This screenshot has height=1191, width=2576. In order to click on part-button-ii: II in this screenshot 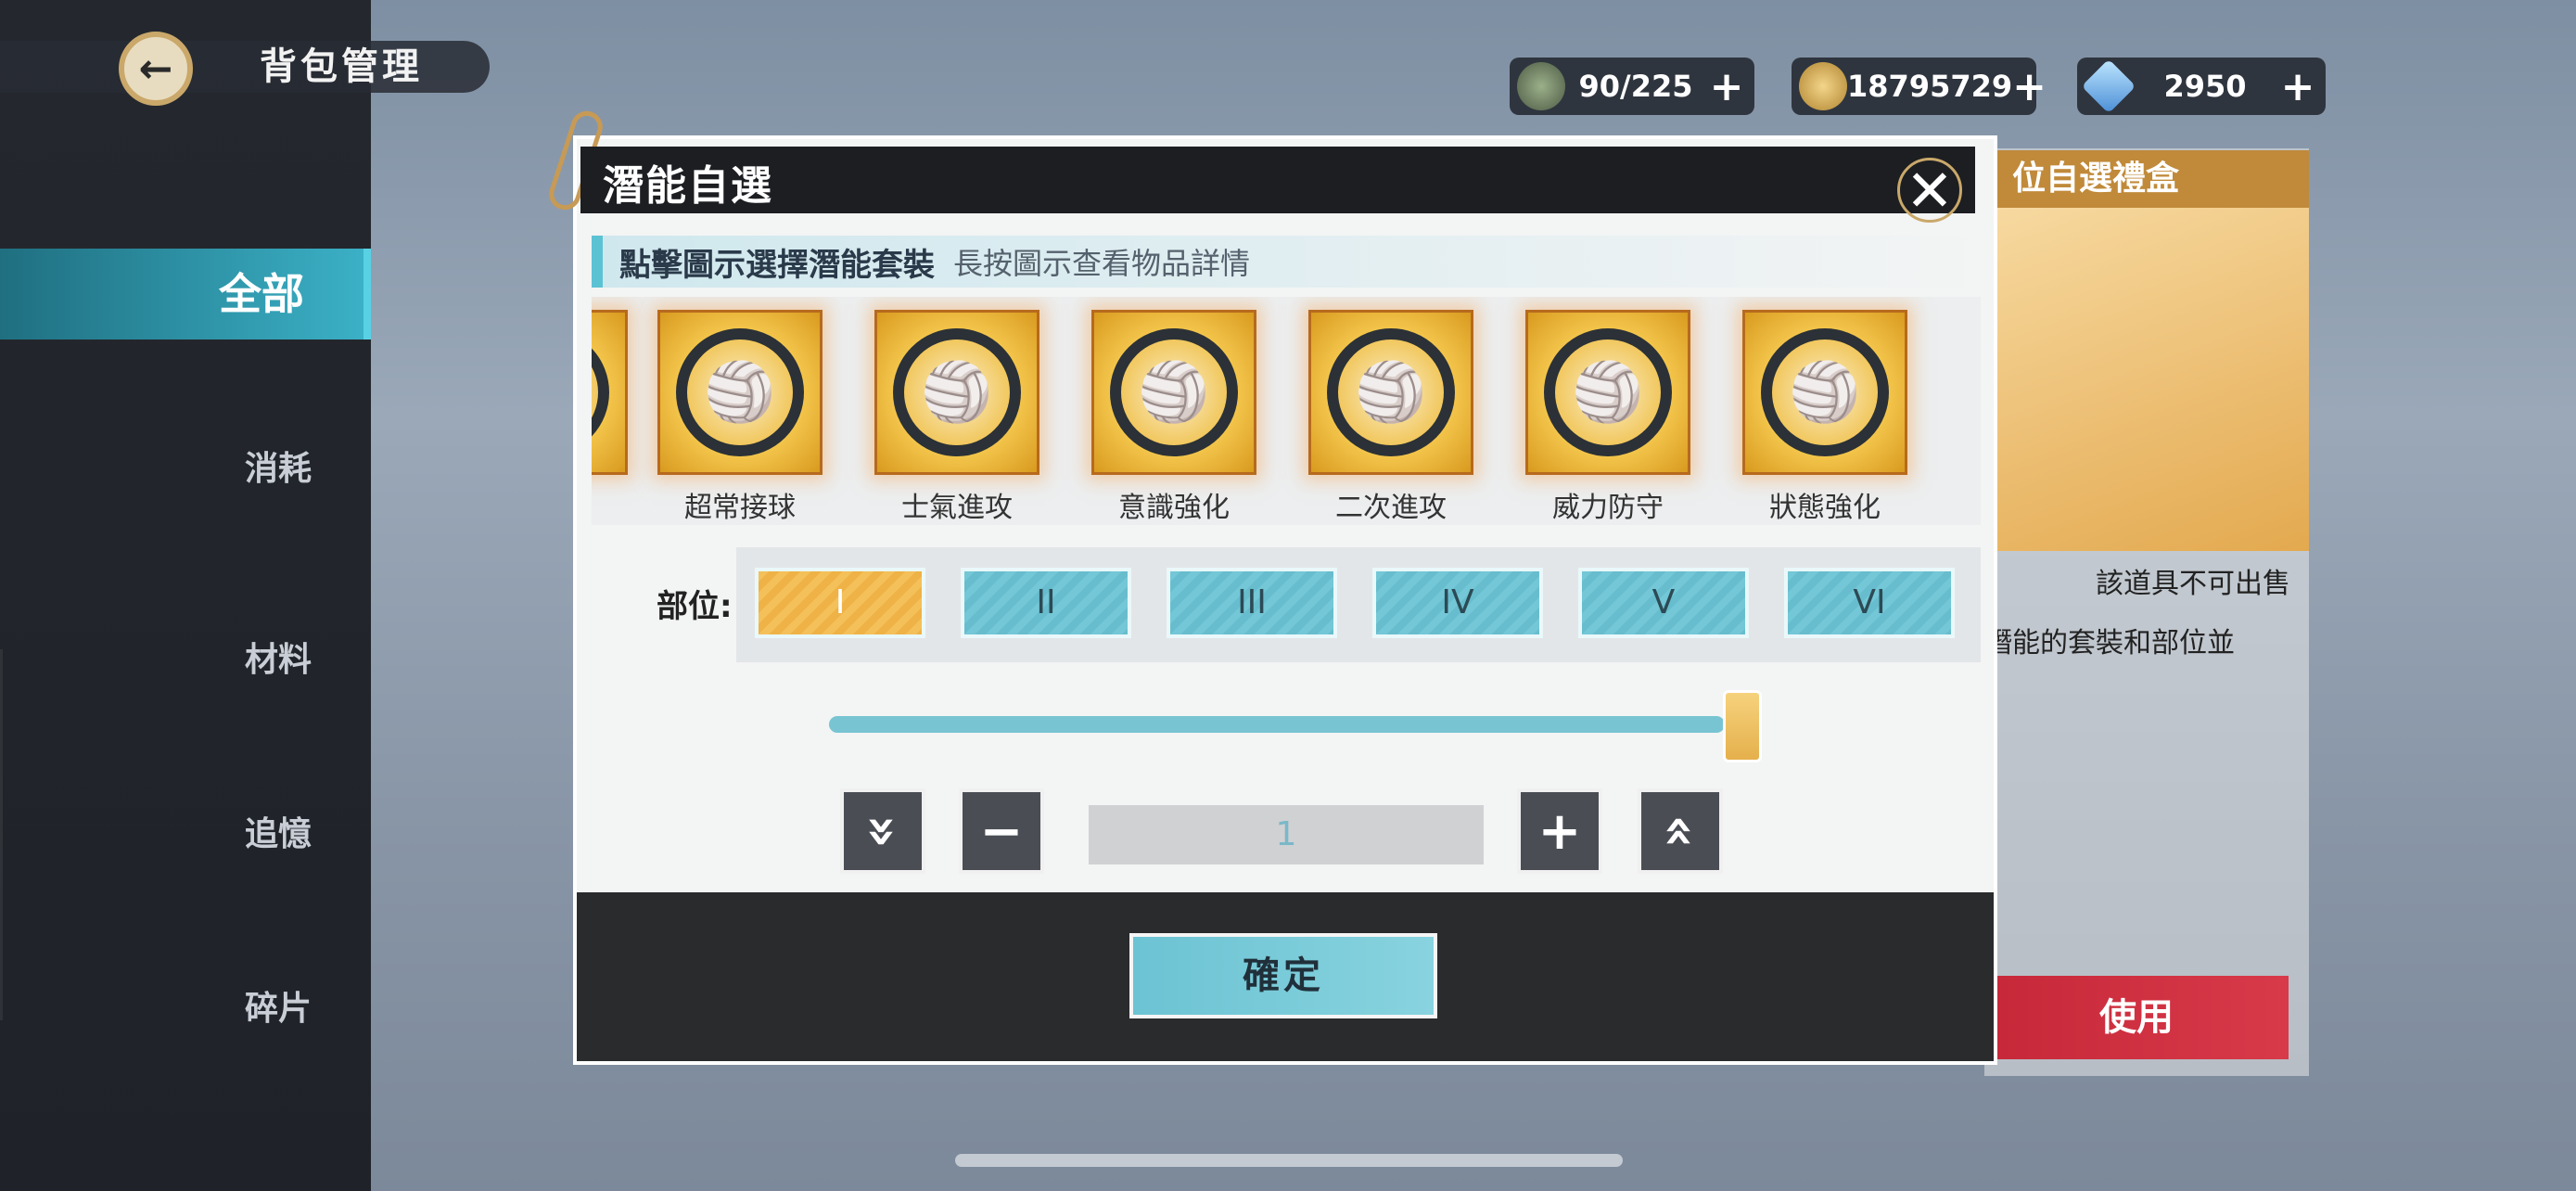, I will do `click(1046, 603)`.